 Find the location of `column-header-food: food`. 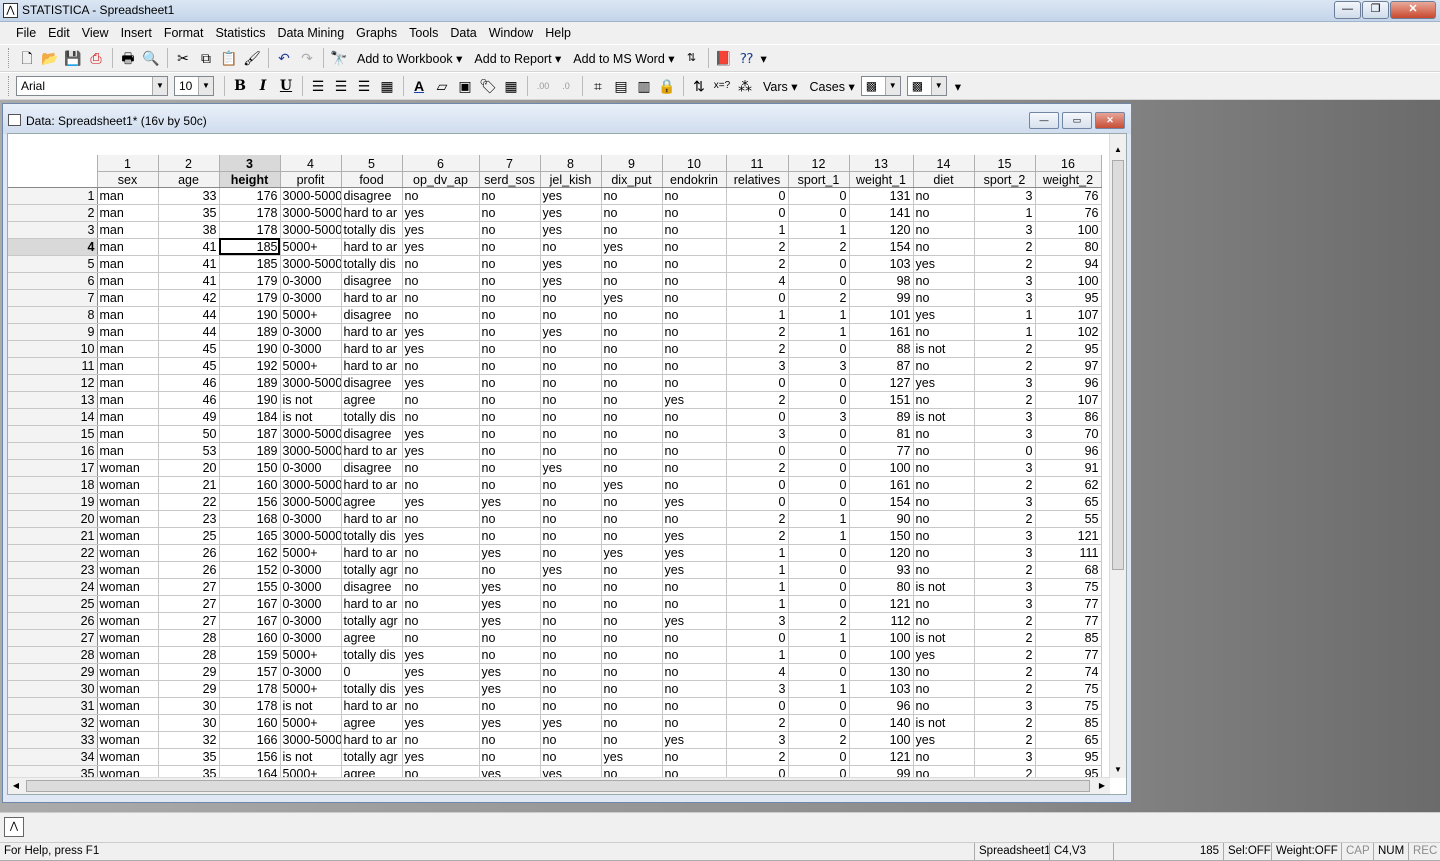

column-header-food: food is located at coordinates (372, 179).